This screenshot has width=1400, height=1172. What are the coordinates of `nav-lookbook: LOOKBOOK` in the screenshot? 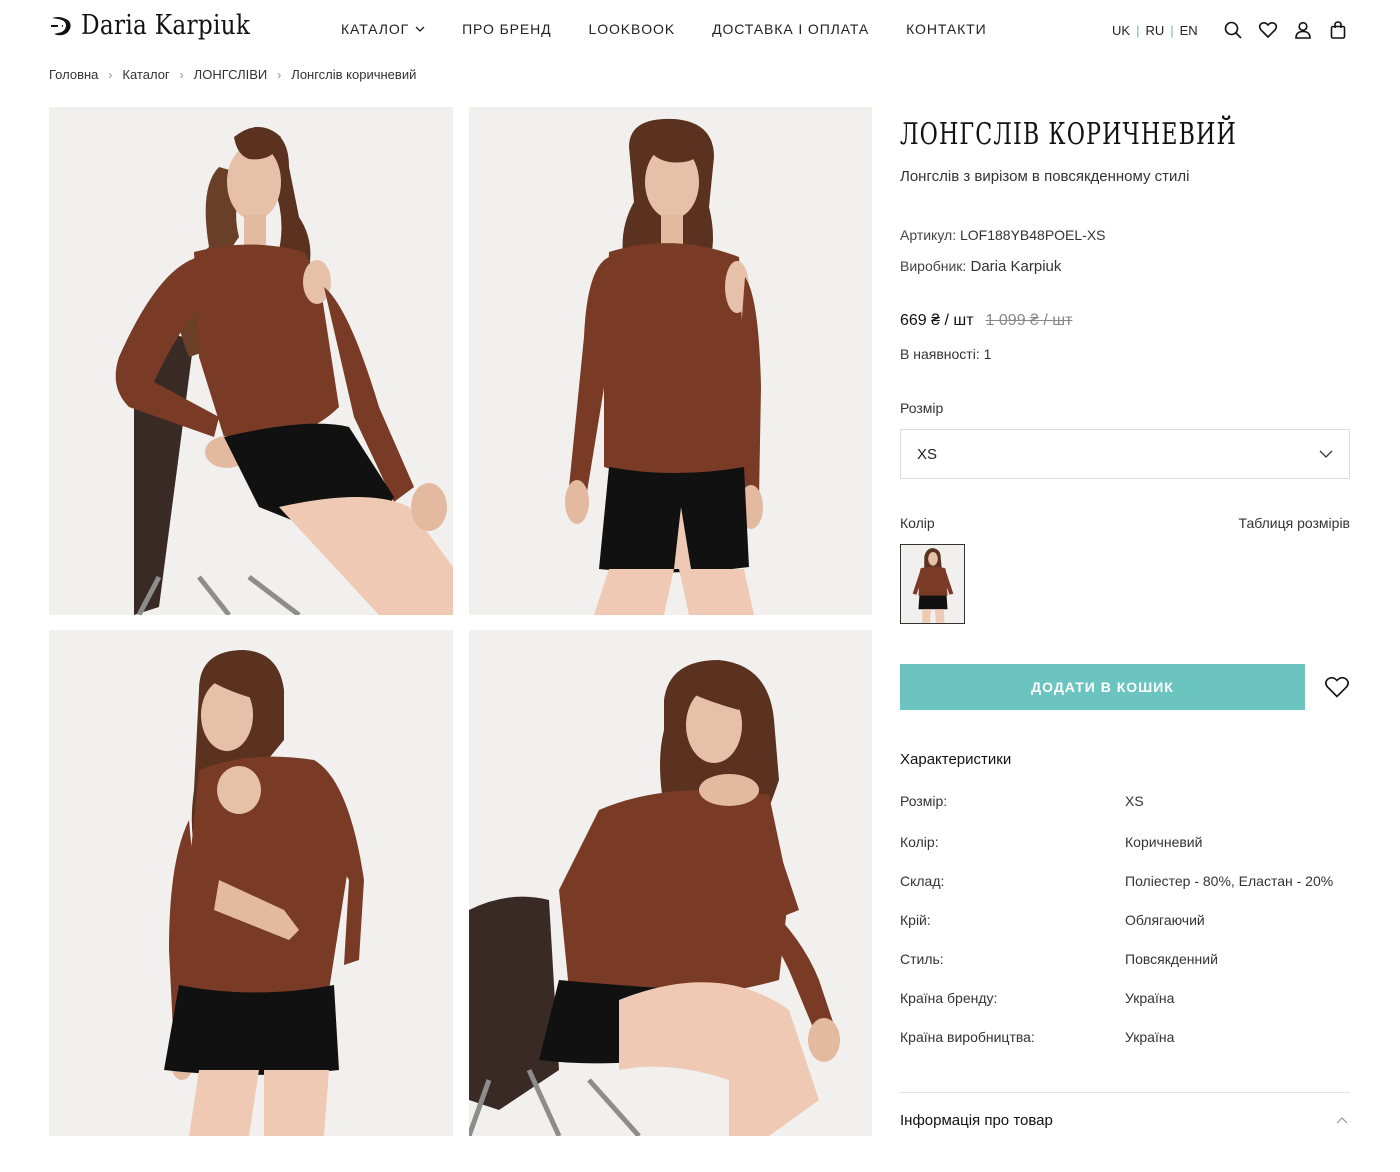 It's located at (632, 29).